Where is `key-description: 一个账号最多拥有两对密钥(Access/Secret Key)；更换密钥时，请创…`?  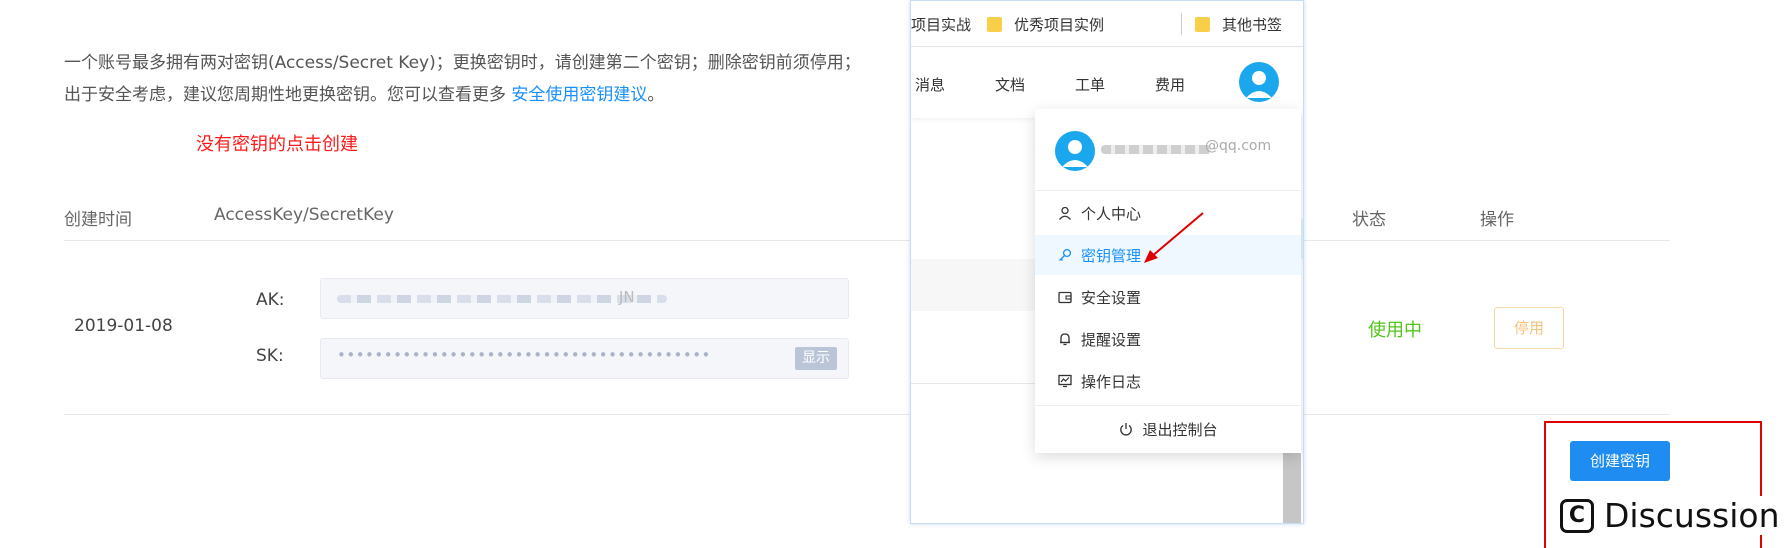 key-description: 一个账号最多拥有两对密钥(Access/Secret Key)；更换密钥时，请创… is located at coordinates (464, 79).